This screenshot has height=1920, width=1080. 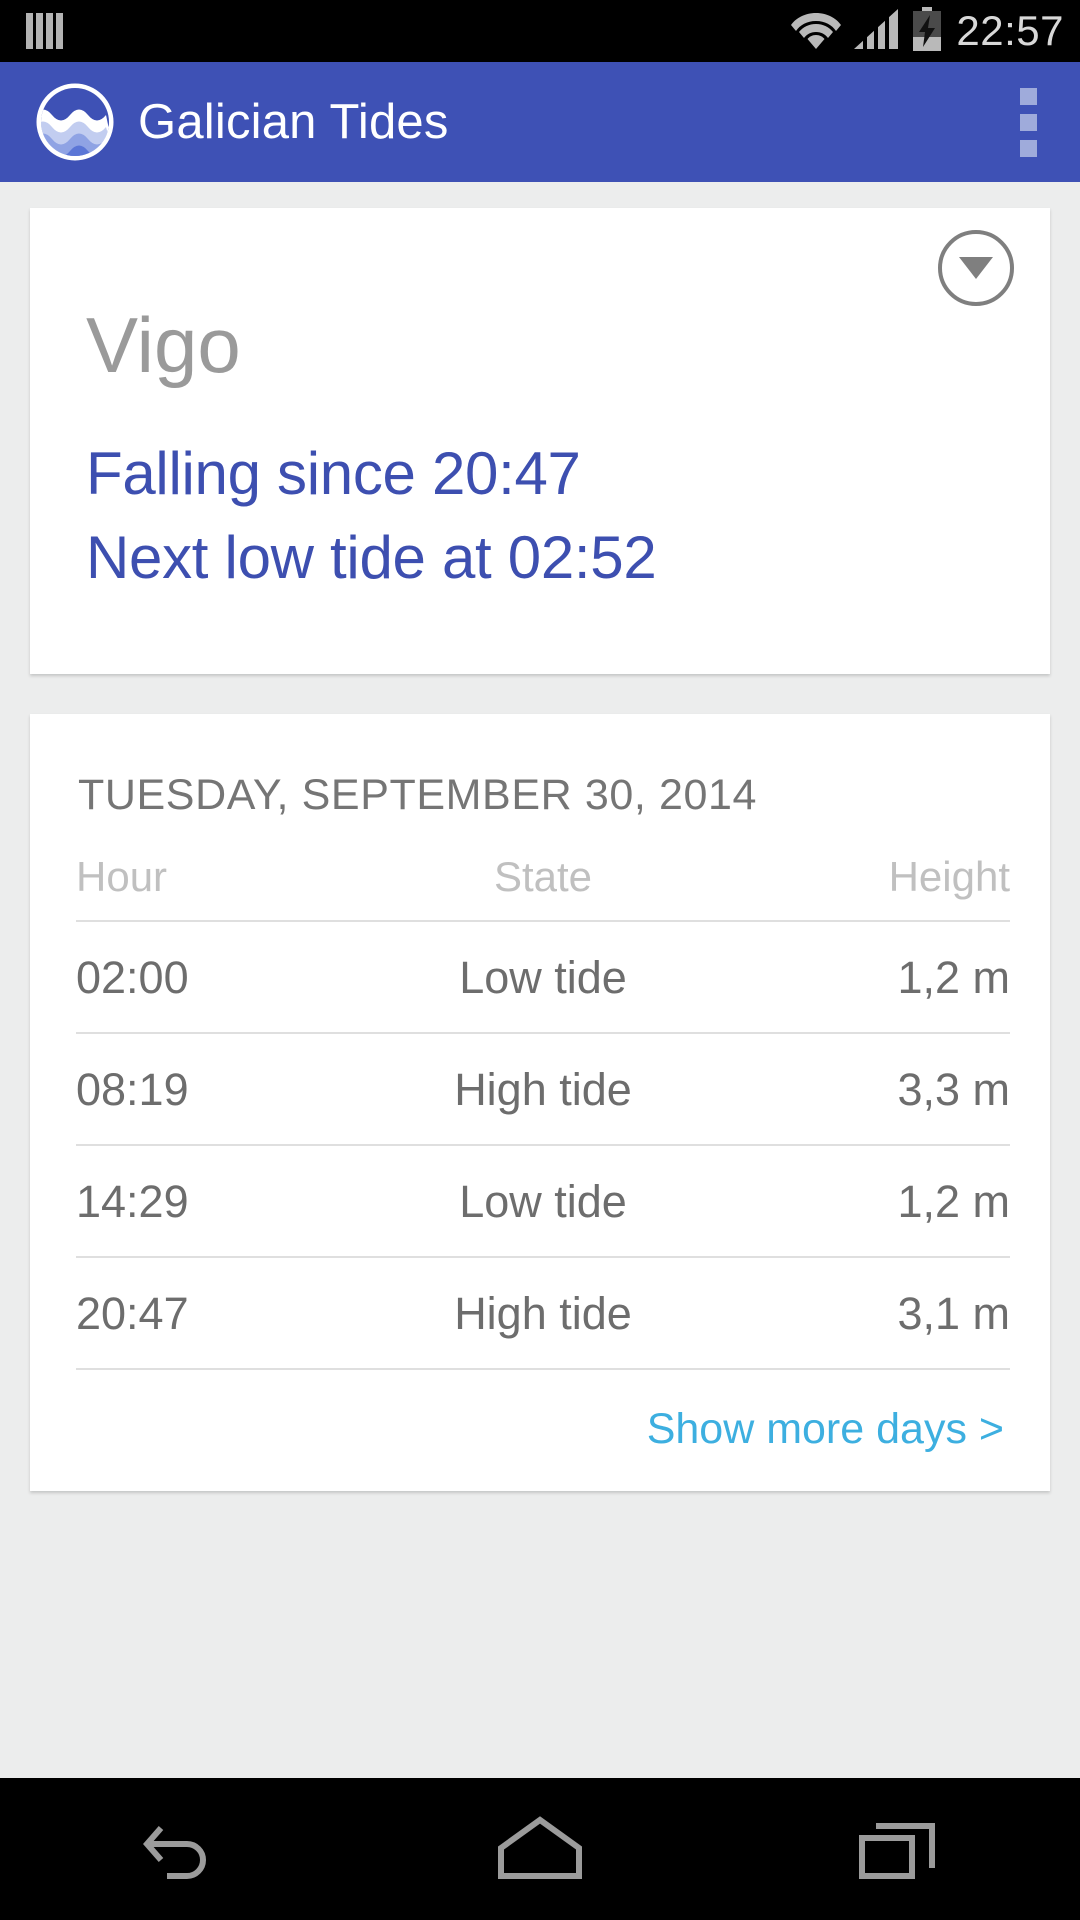 I want to click on cell-height: 3,1 m, so click(x=855, y=1313).